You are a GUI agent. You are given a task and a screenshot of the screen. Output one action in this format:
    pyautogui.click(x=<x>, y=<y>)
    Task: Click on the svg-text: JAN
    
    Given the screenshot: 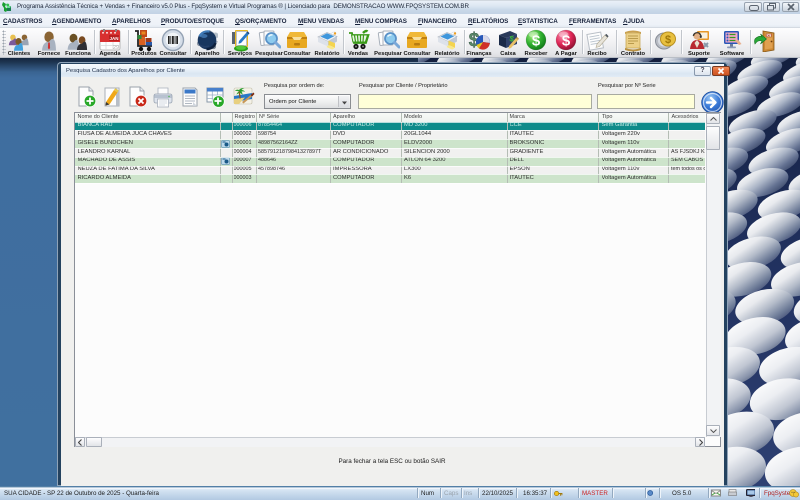 What is the action you would take?
    pyautogui.click(x=113, y=38)
    